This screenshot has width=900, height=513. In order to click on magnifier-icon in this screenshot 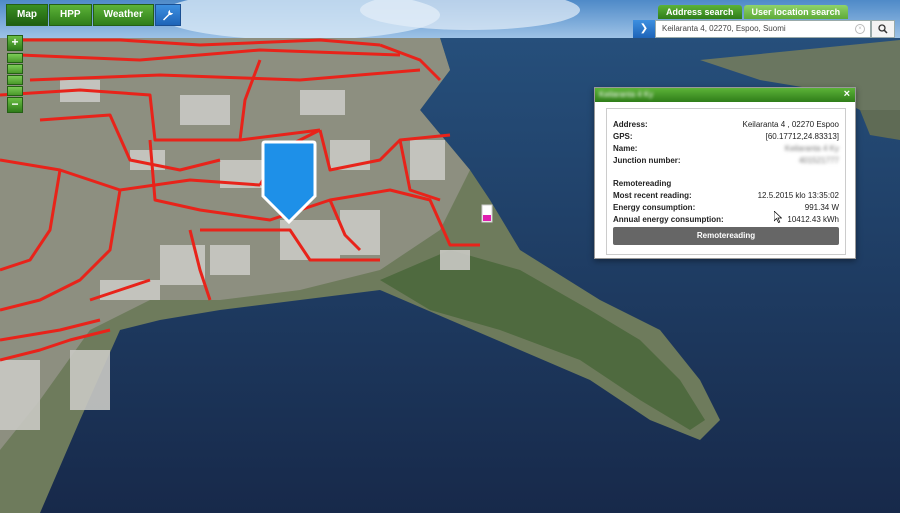, I will do `click(883, 29)`.